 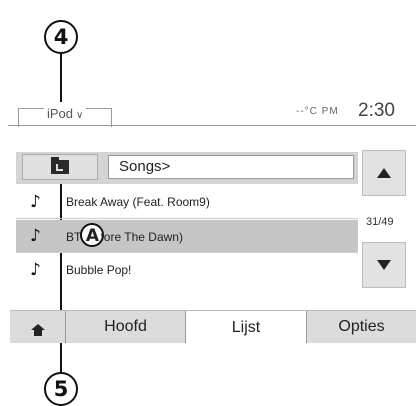 I want to click on tab-hoofd: Hoofd, so click(x=126, y=327).